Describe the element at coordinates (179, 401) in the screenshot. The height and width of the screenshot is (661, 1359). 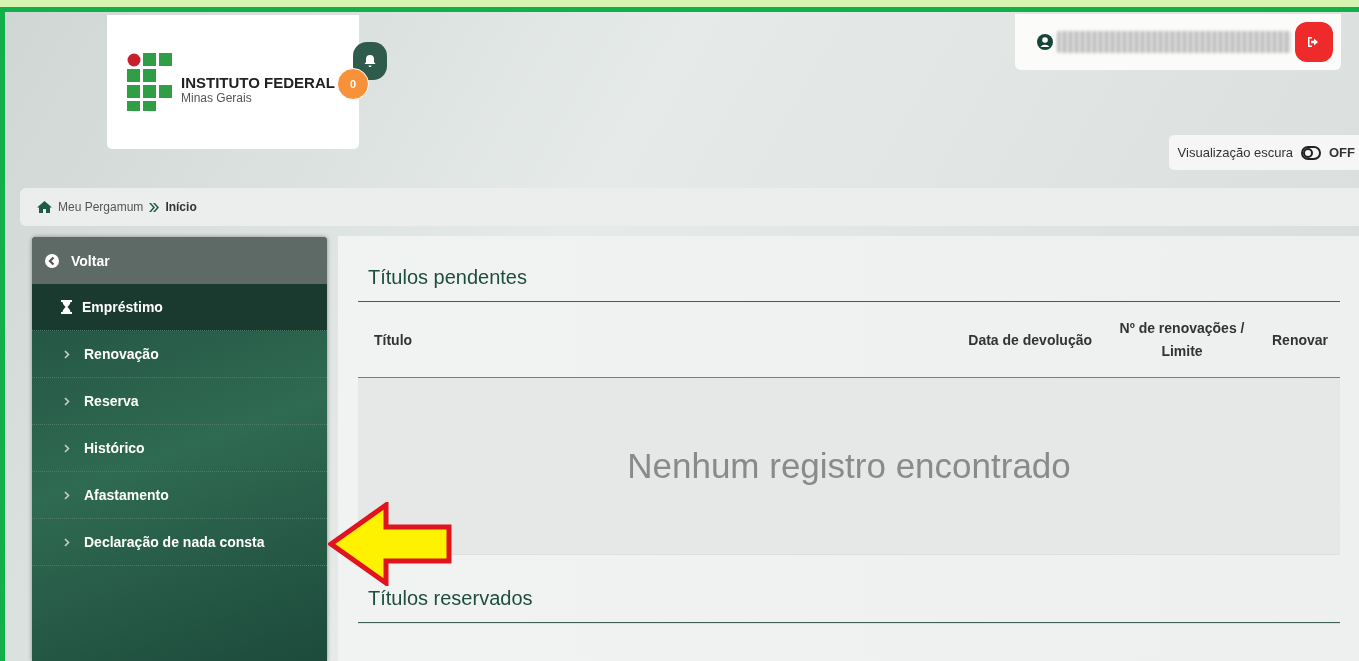
I see `sidebar-item: Reserva` at that location.